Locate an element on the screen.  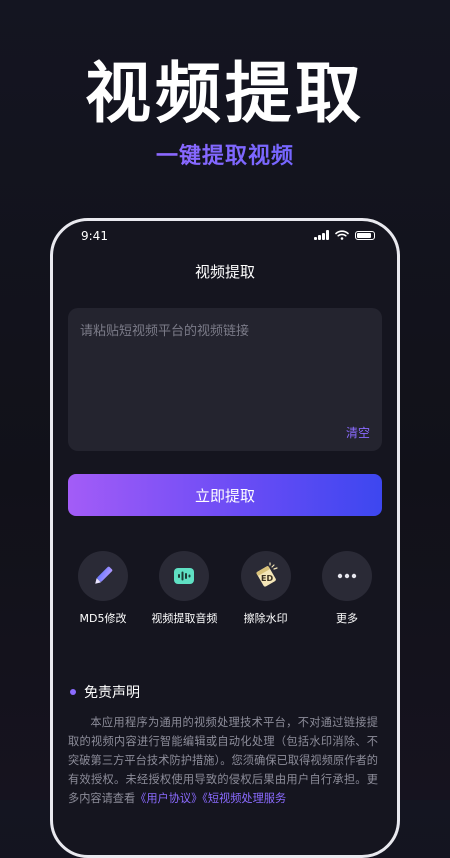
tool-label: 更多 is located at coordinates (346, 618).